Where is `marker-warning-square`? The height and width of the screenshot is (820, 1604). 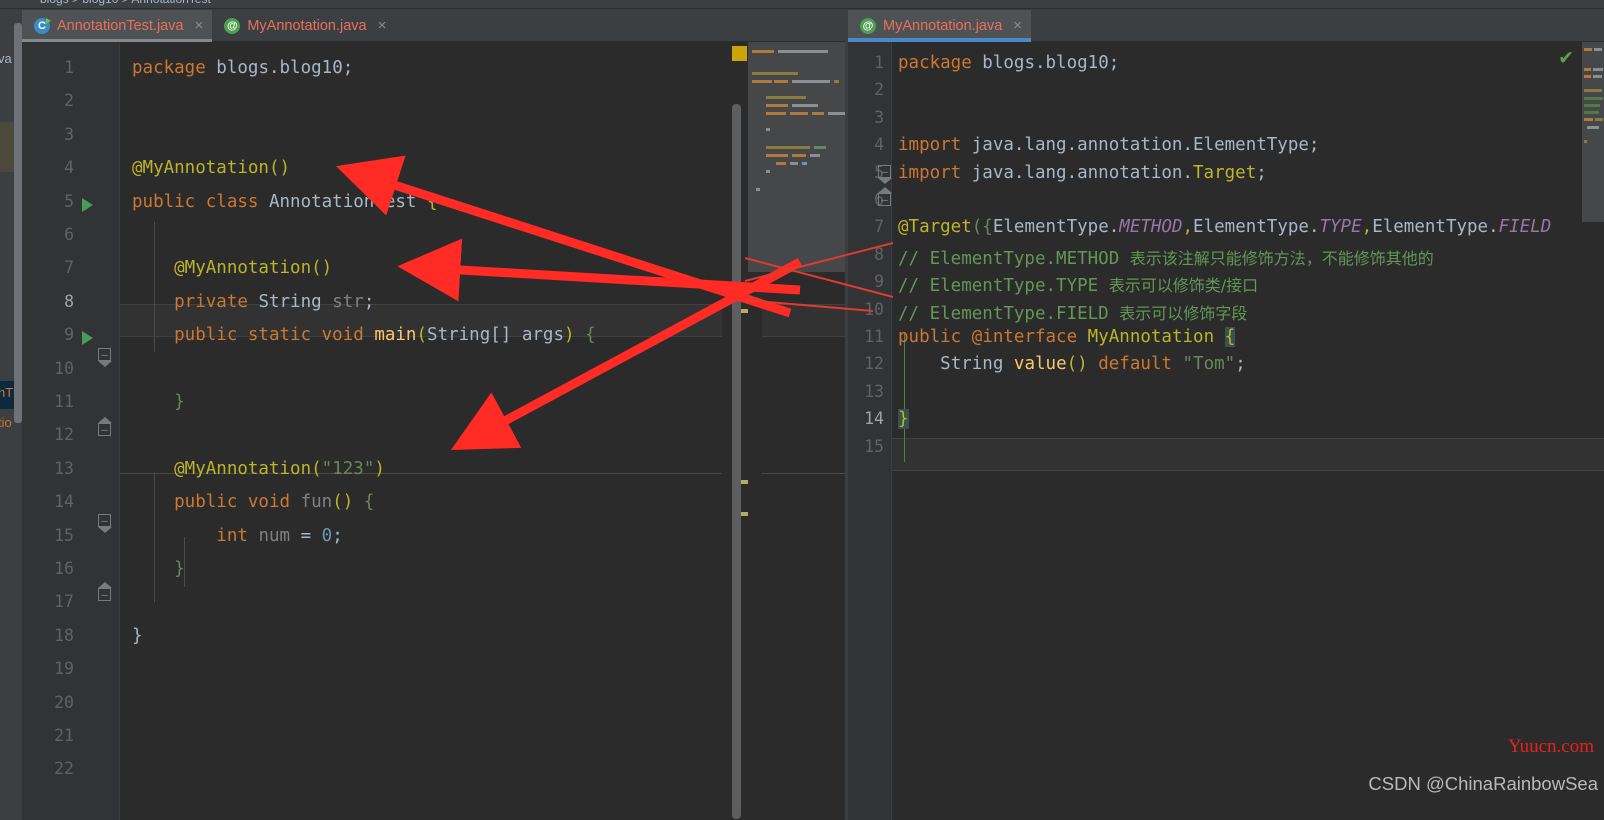
marker-warning-square is located at coordinates (739, 53).